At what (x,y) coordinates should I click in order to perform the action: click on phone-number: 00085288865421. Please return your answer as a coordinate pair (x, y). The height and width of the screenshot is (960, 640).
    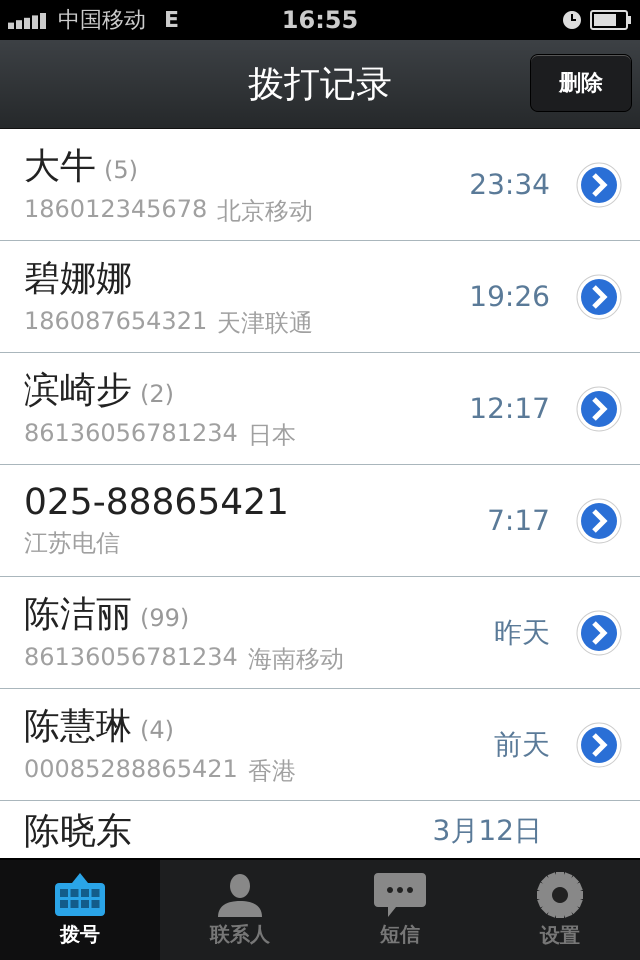
    Looking at the image, I should click on (131, 770).